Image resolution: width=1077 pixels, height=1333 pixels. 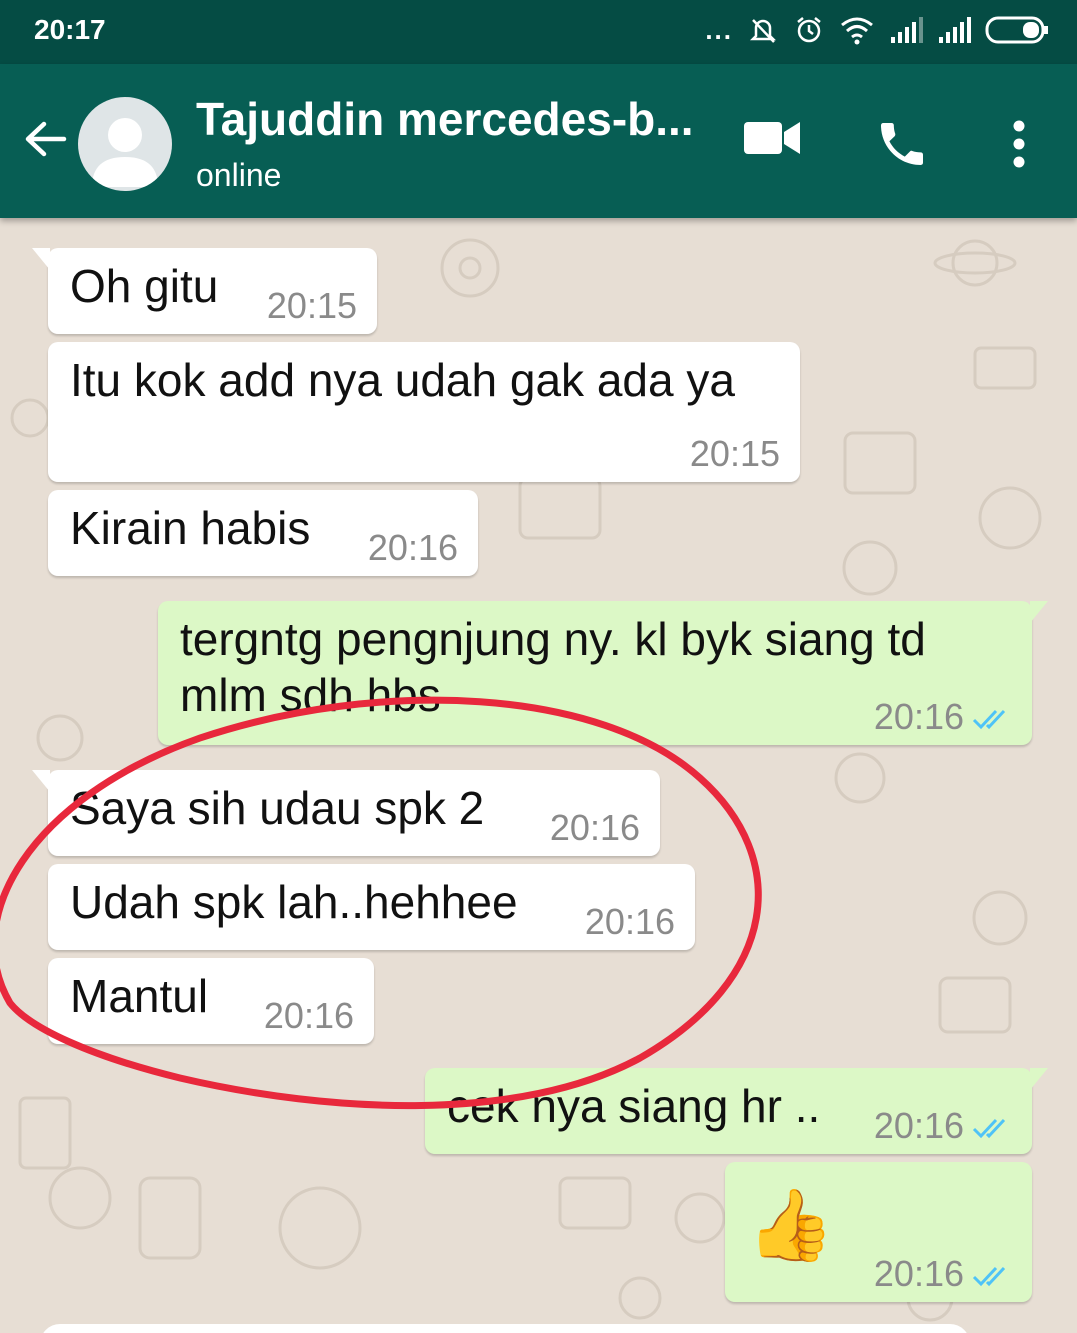 I want to click on incoming-message: Mantul 20:16, so click(x=211, y=1001).